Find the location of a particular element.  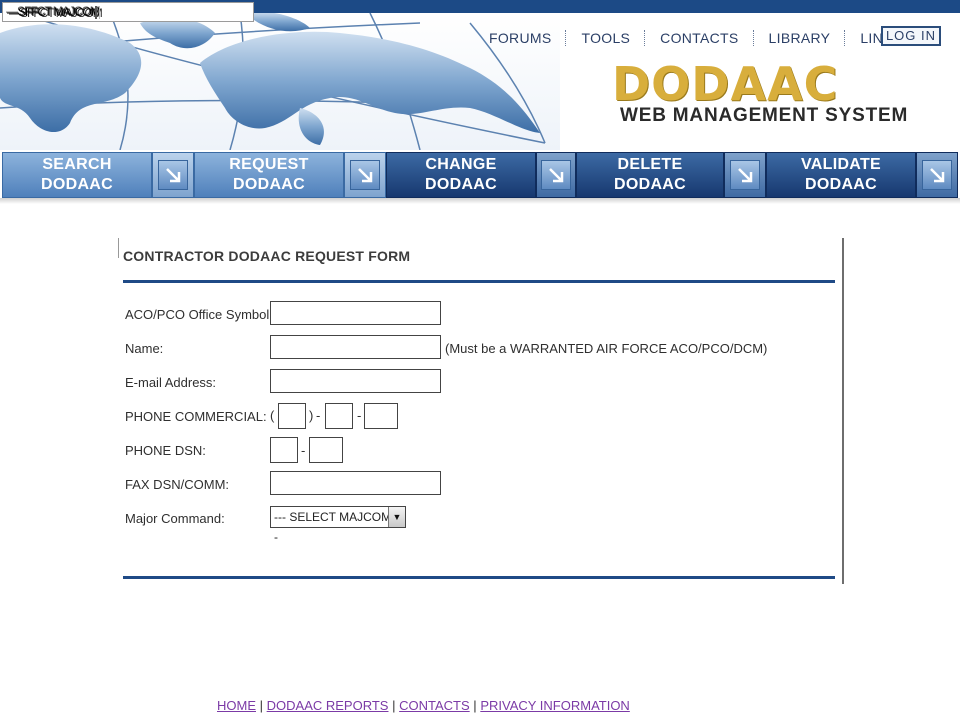

login-button: LOG IN is located at coordinates (911, 36).